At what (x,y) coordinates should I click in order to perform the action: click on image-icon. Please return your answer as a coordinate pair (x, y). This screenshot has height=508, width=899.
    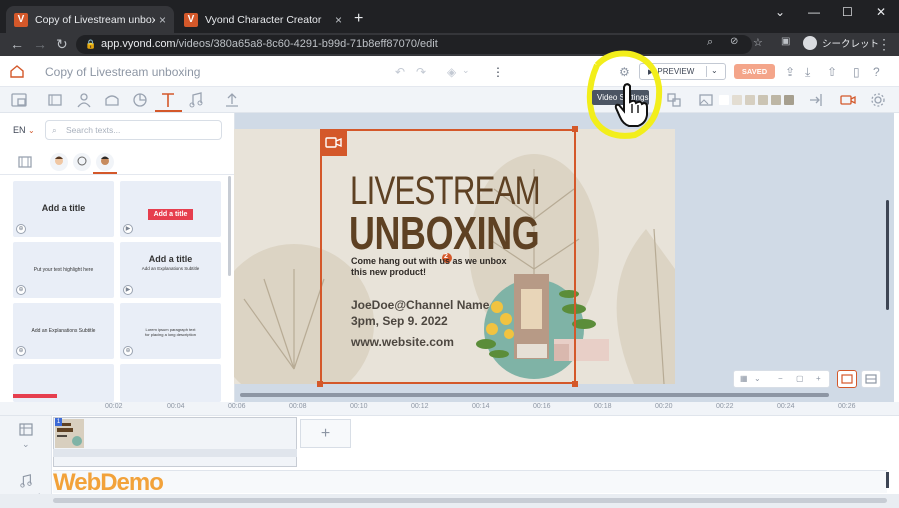
    Looking at the image, I should click on (706, 100).